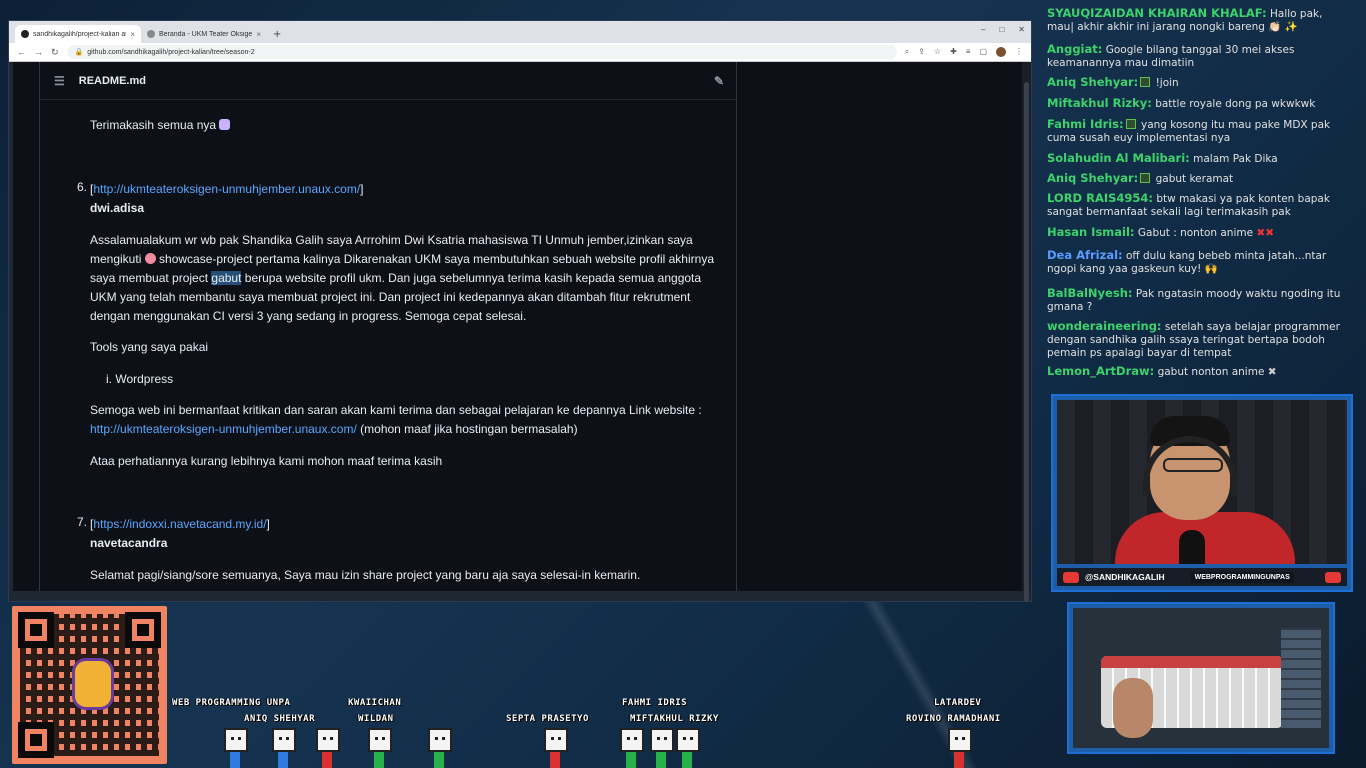 The height and width of the screenshot is (768, 1366). Describe the element at coordinates (277, 36) in the screenshot. I see `new-tab-button: +` at that location.